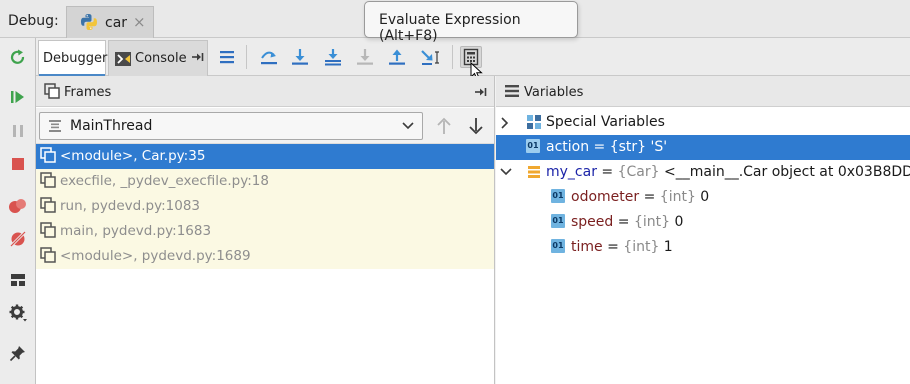 The height and width of the screenshot is (384, 910). I want to click on previous-frame-icon, so click(444, 126).